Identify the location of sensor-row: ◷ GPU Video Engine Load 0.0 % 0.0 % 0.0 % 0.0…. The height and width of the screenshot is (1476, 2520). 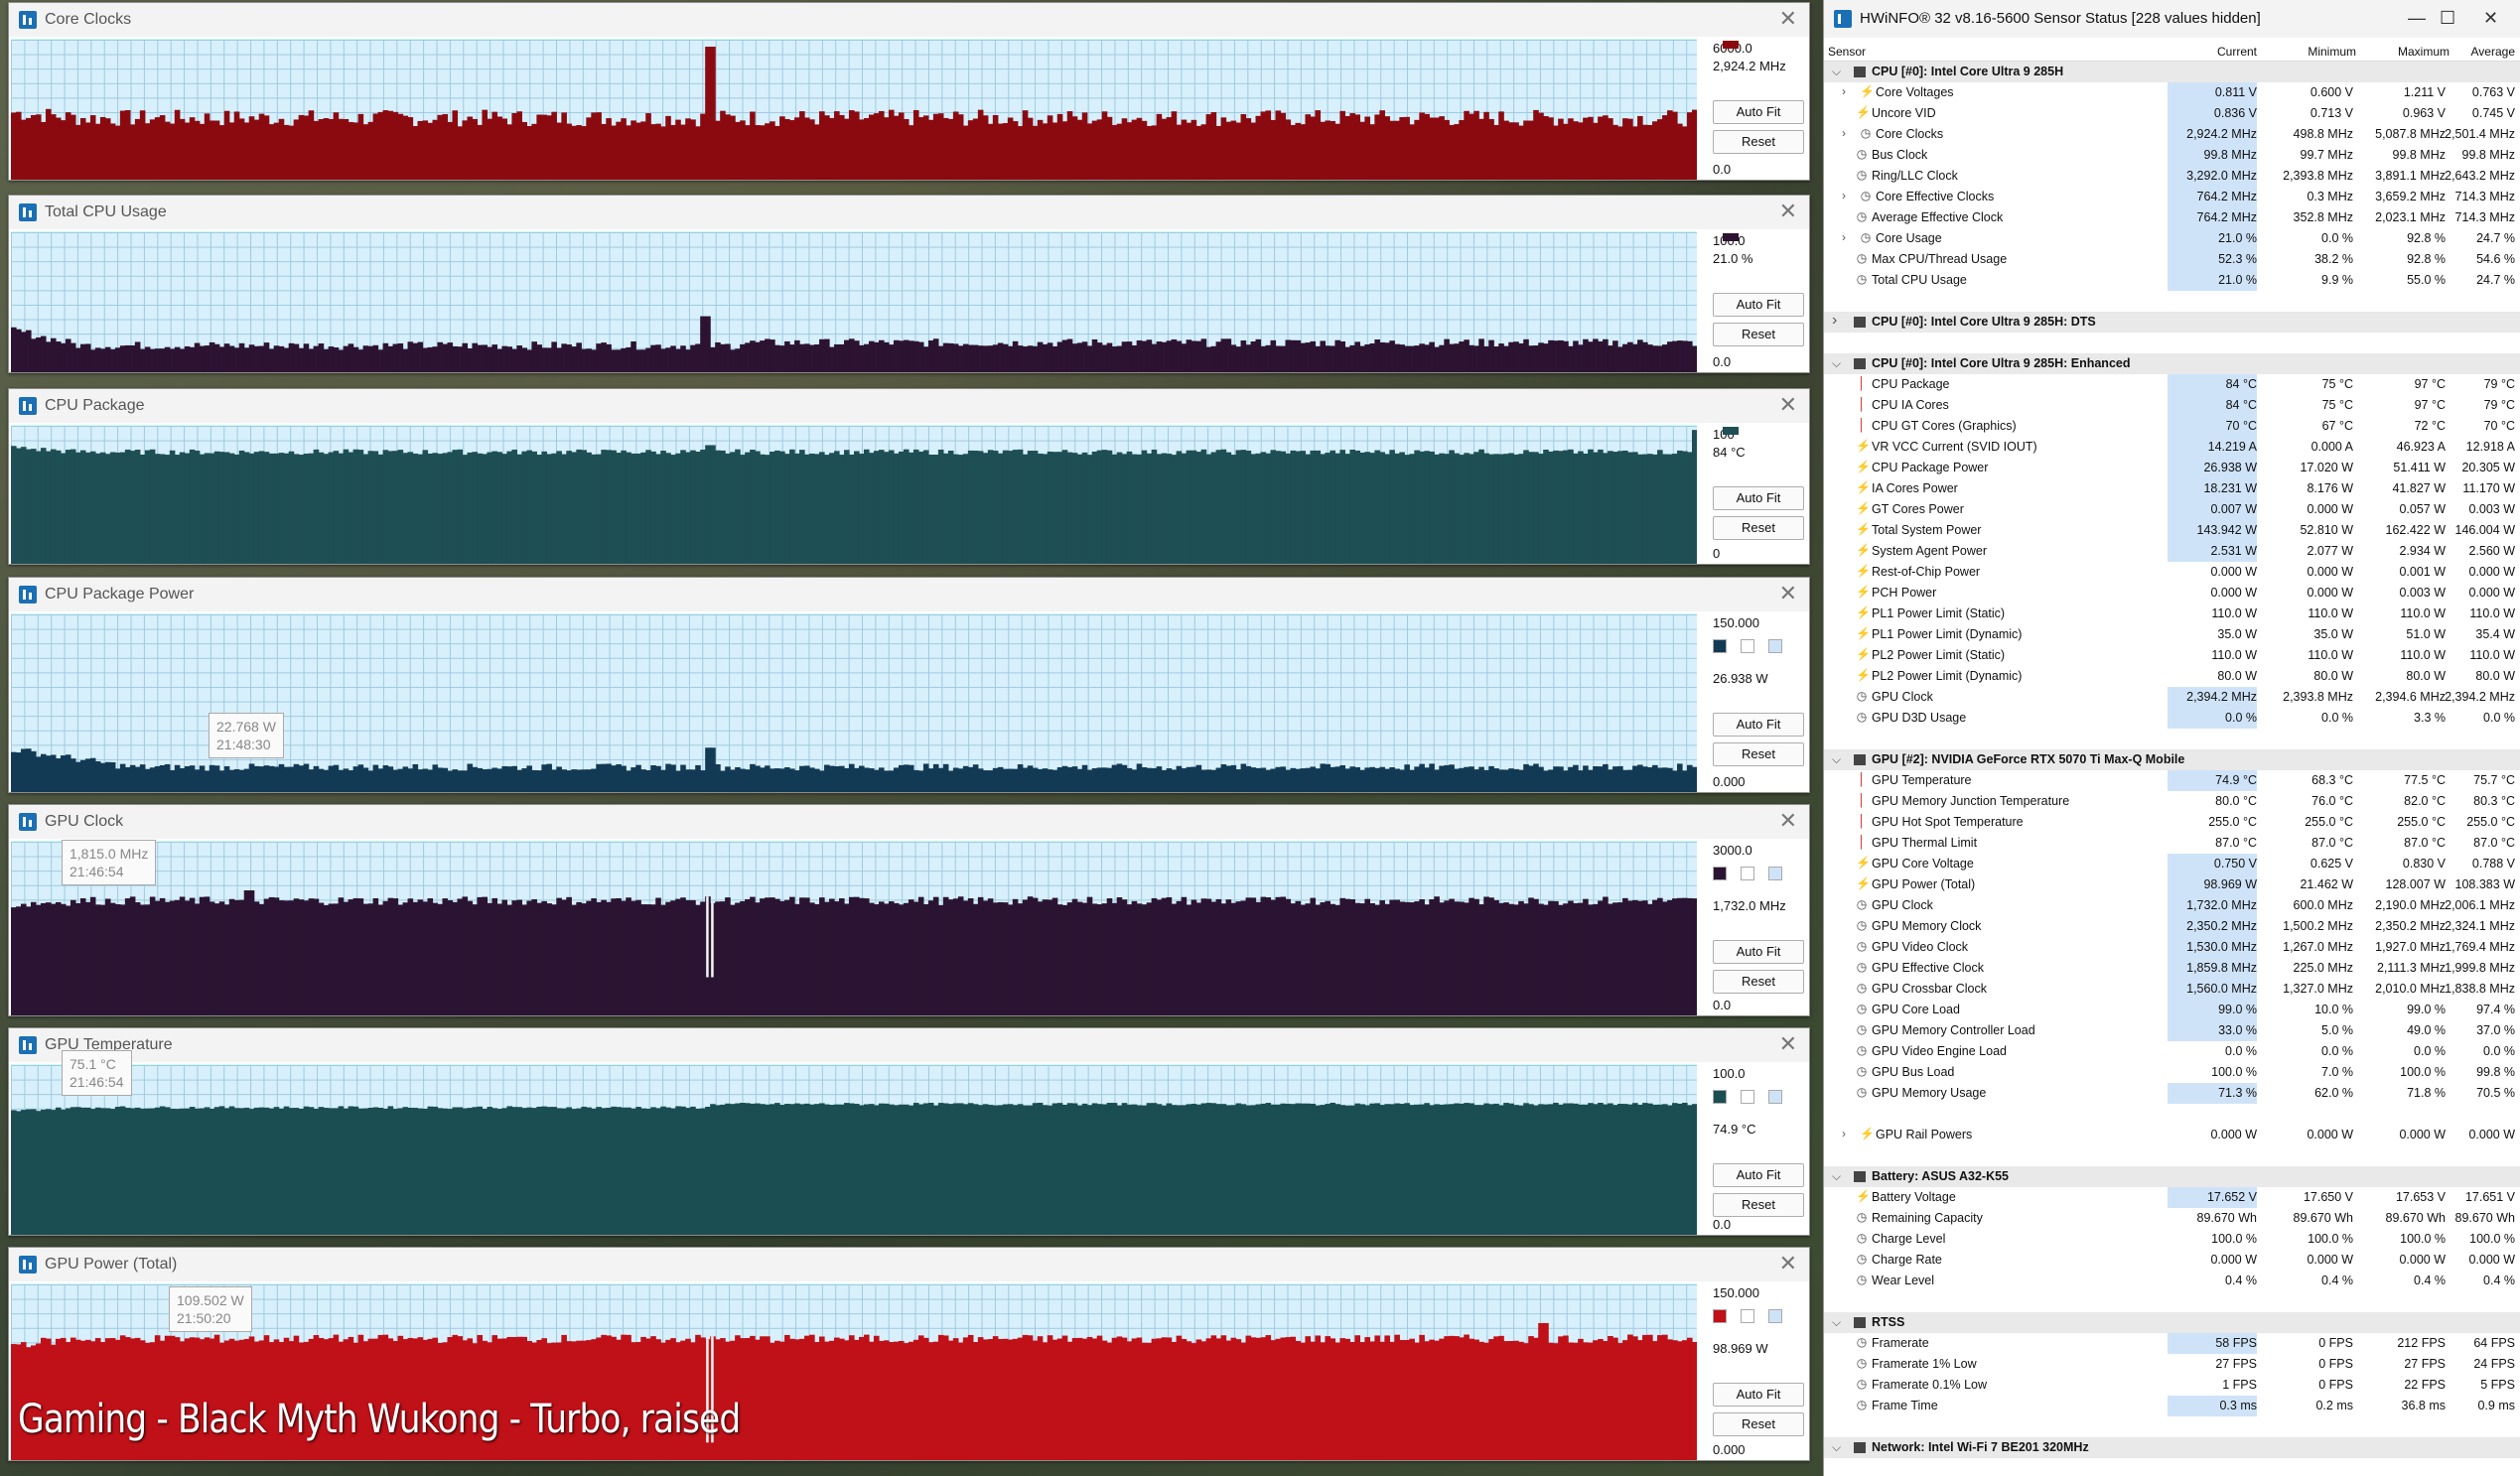
(2172, 1051).